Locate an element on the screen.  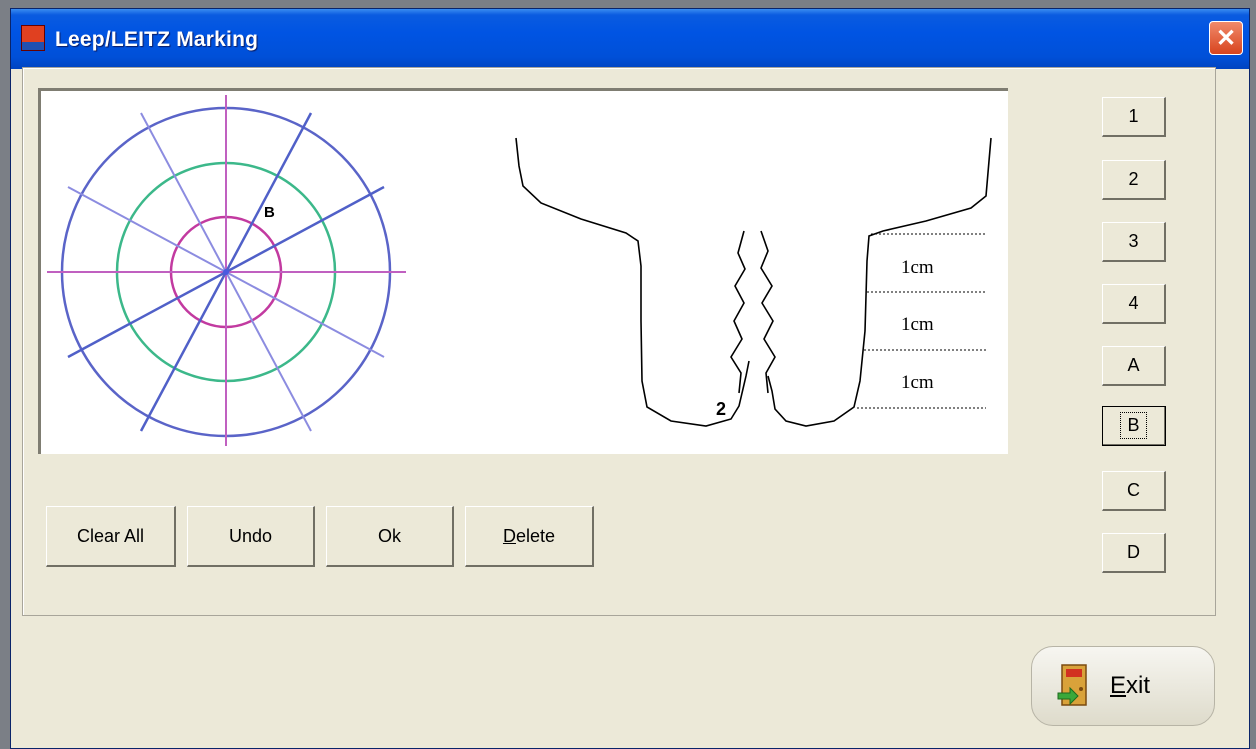
marker-button-1: 1 is located at coordinates (1134, 117).